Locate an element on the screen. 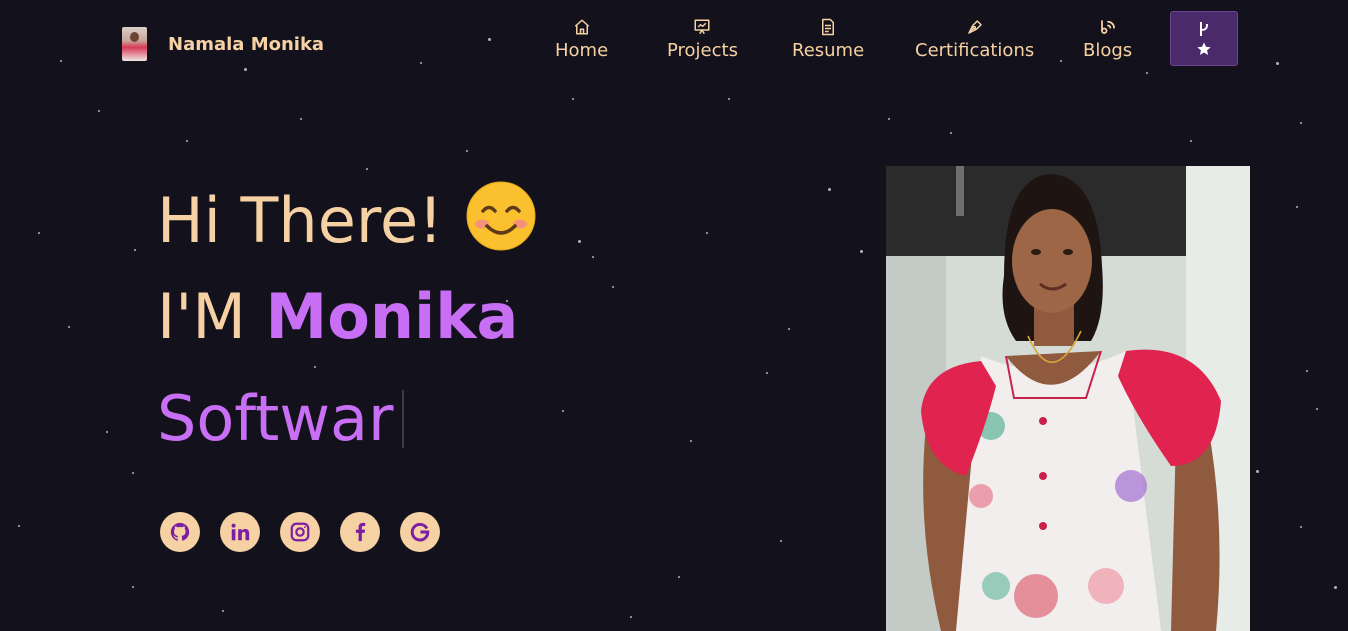  typing-cursor is located at coordinates (402, 419).